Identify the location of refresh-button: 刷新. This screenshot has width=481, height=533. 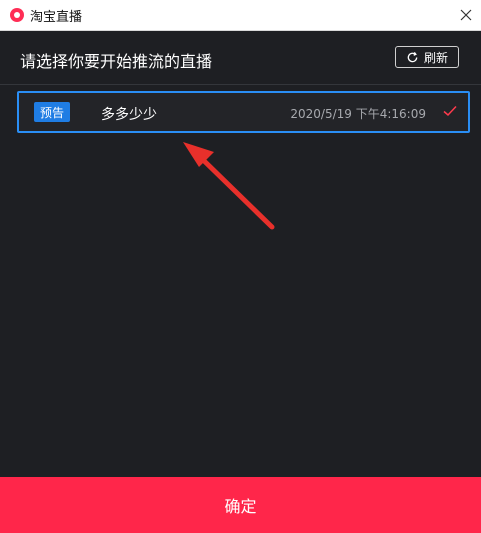
(427, 57).